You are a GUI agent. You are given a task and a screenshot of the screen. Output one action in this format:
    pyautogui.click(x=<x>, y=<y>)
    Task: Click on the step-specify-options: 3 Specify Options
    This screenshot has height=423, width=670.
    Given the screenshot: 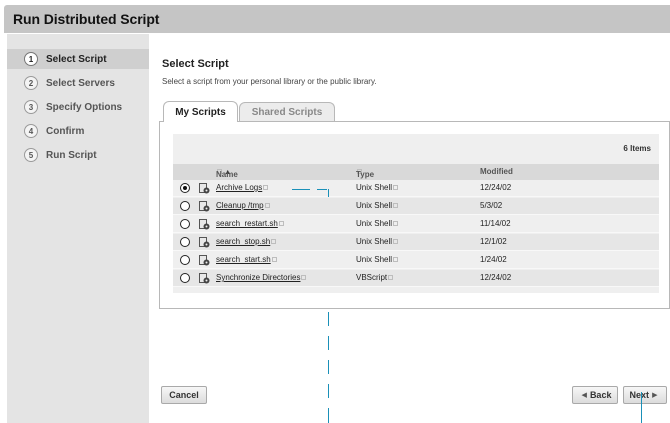 What is the action you would take?
    pyautogui.click(x=78, y=107)
    